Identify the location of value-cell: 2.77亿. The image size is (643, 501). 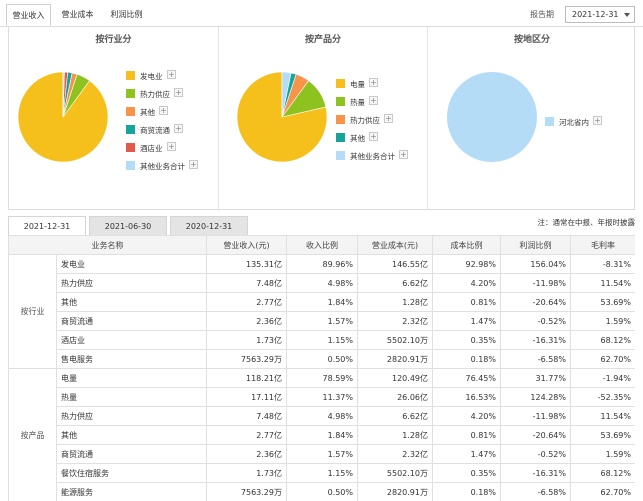
(246, 302).